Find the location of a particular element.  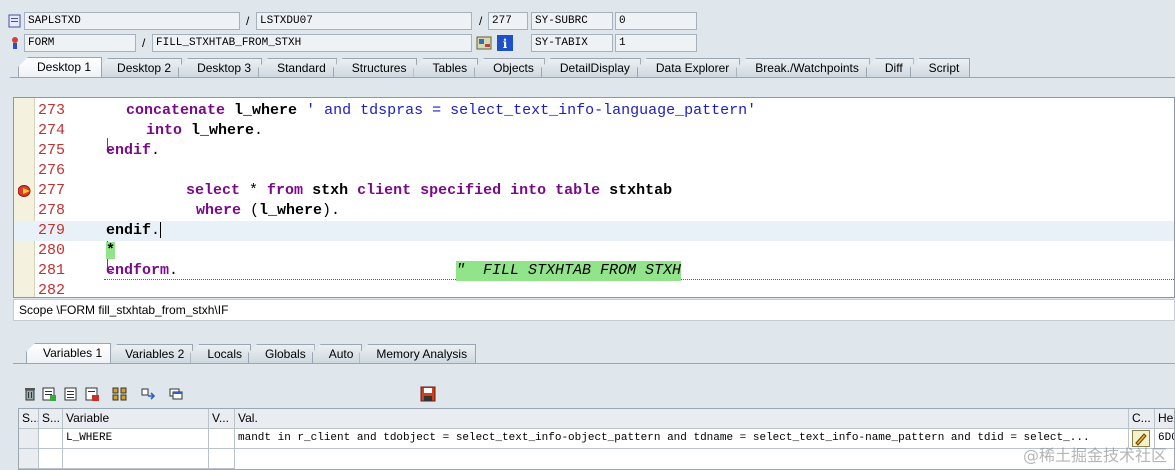

line-number: 282 is located at coordinates (52, 290).